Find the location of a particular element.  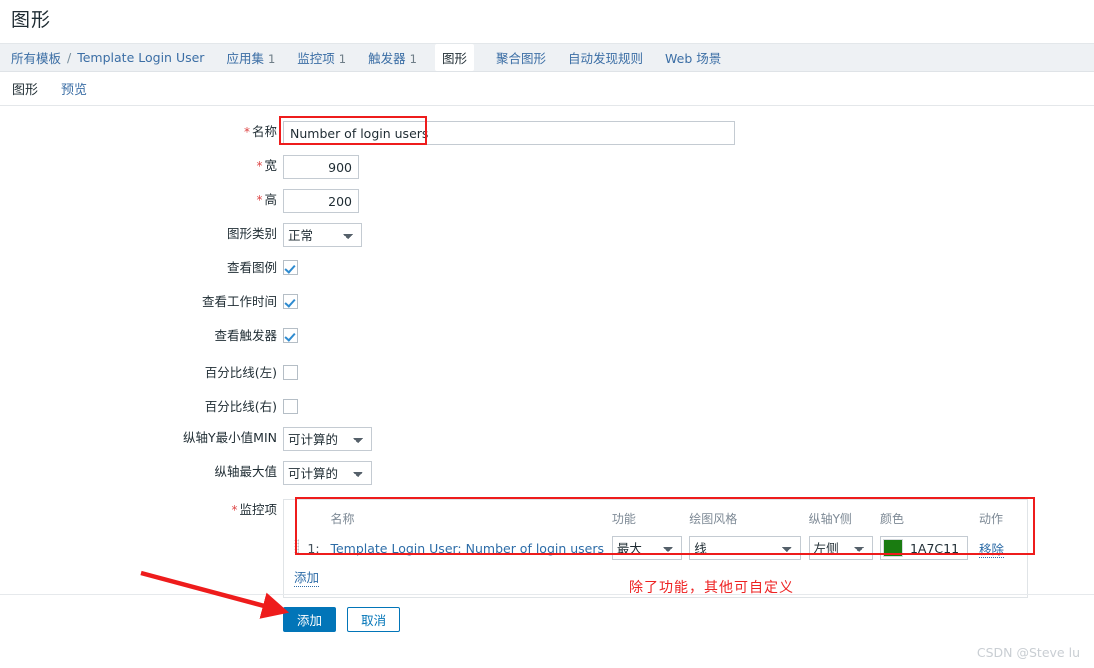

nav-item-web-scenarios: Web 场景 is located at coordinates (693, 57).